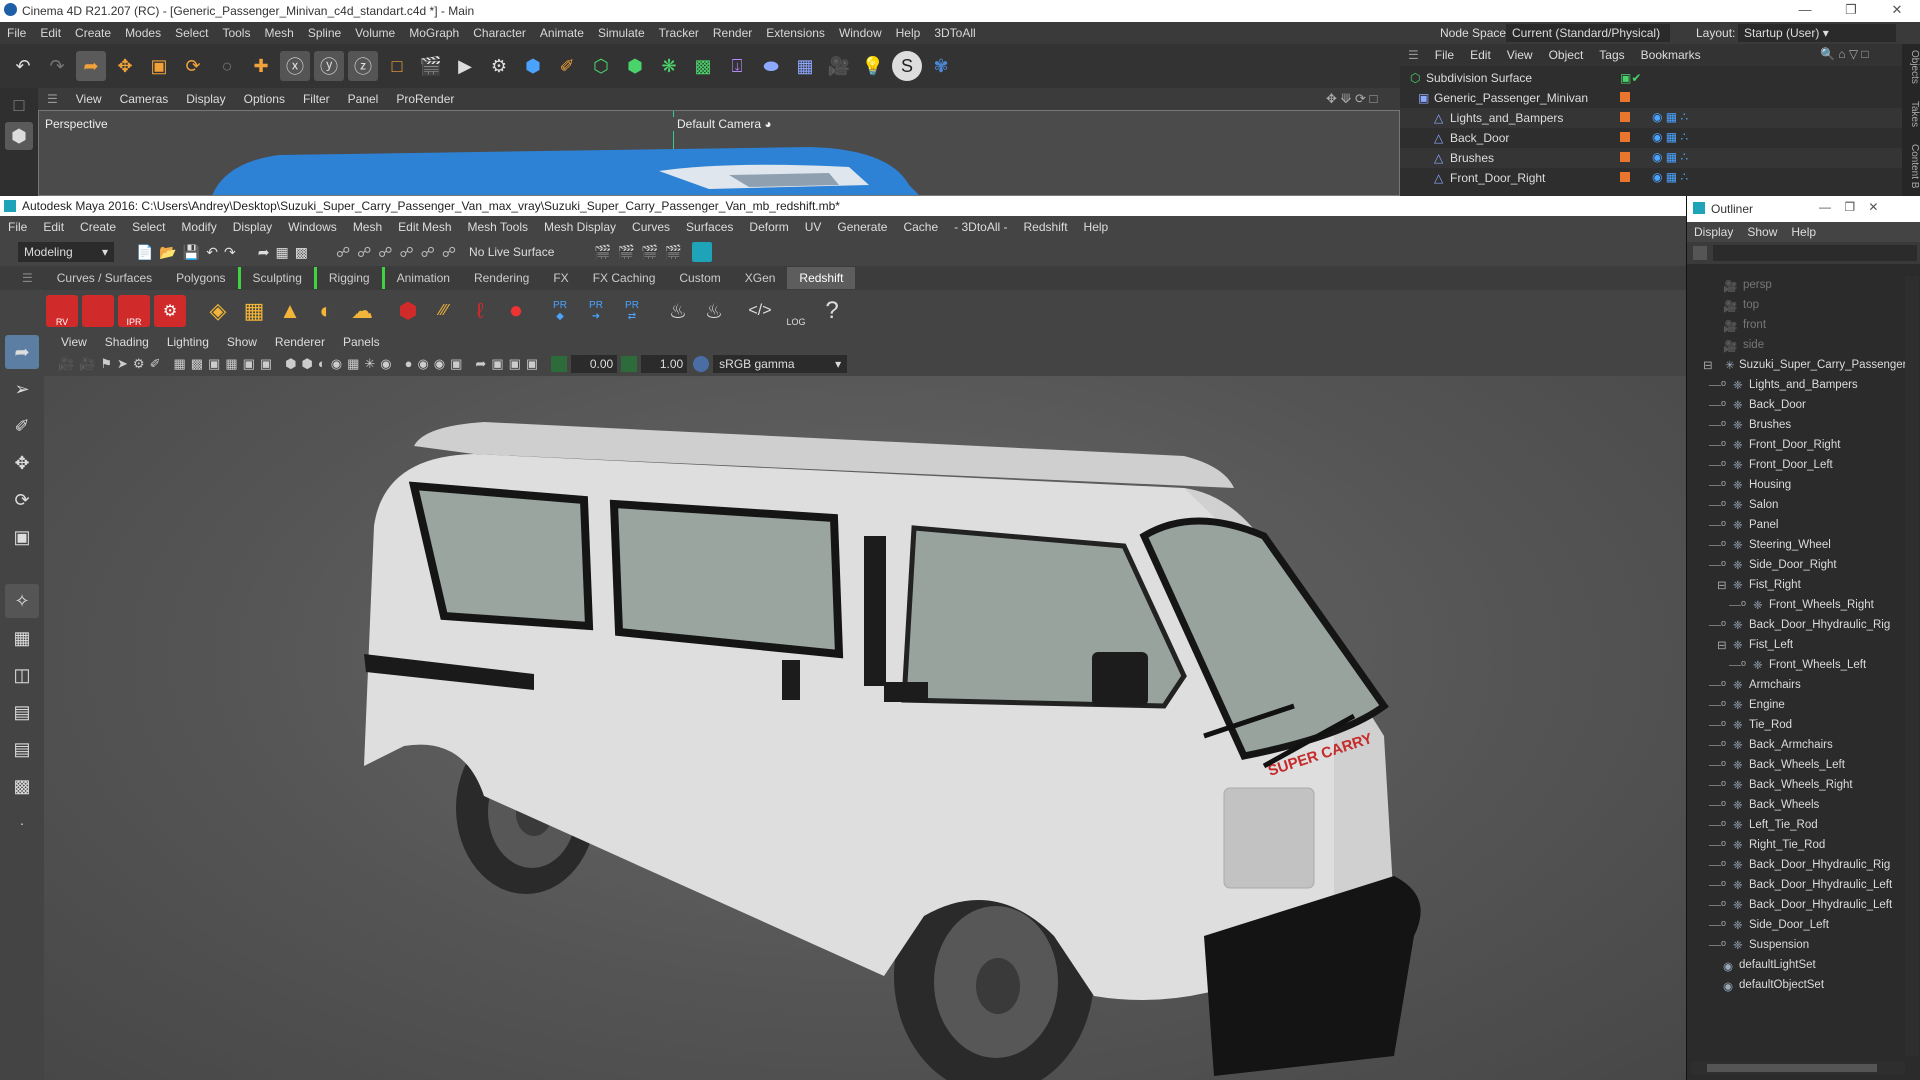  What do you see at coordinates (511, 252) in the screenshot?
I see `live-surface-label: No Live Surface` at bounding box center [511, 252].